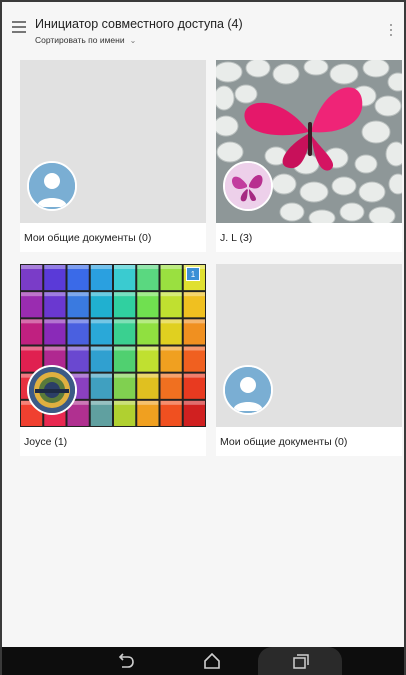  I want to click on back-icon, so click(126, 661).